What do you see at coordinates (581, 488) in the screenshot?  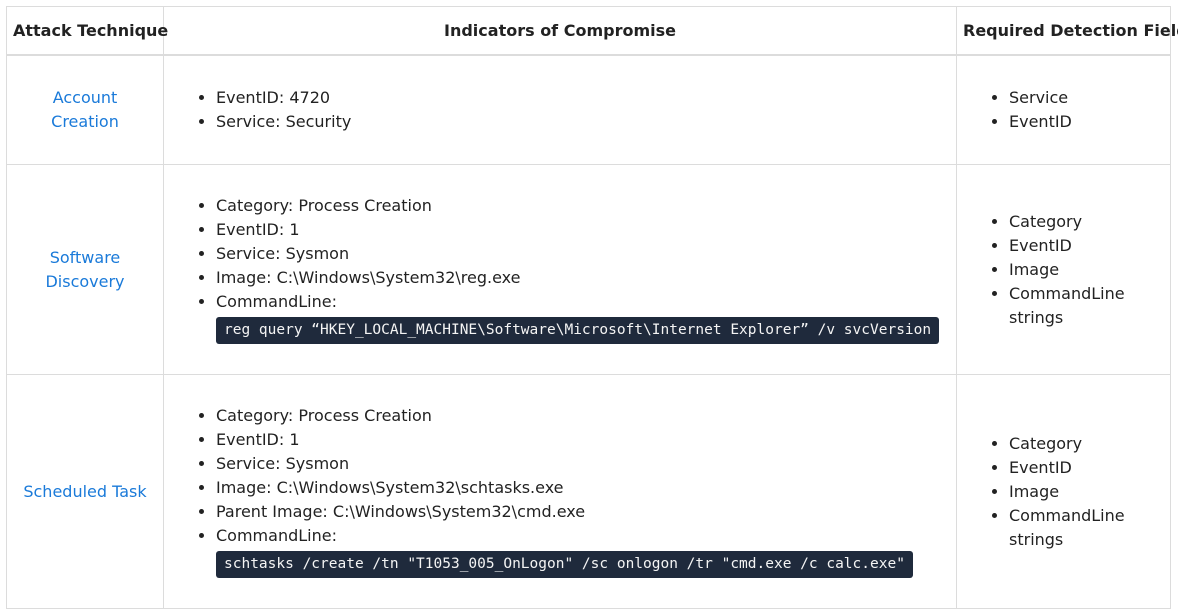 I see `indicator-item: Image: C:\Windows\System32\schtasks.exe` at bounding box center [581, 488].